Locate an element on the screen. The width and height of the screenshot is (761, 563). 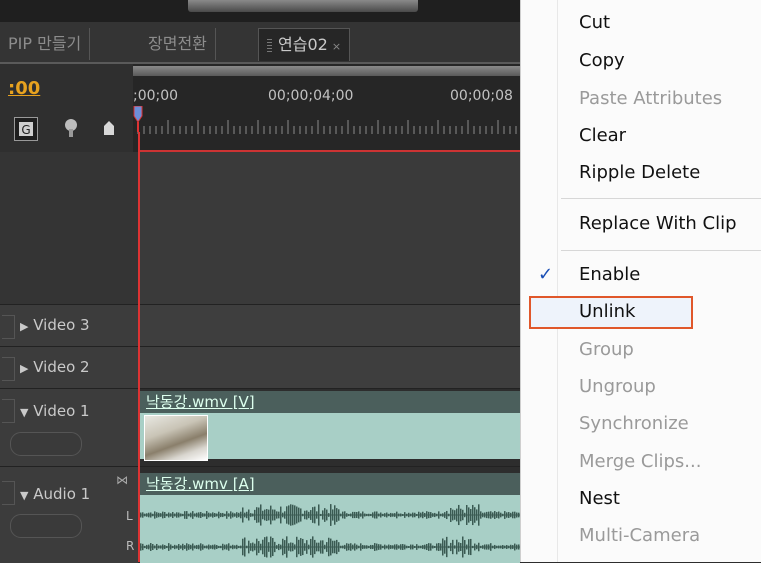
menu-item-ungroup: Ungroup is located at coordinates (617, 386).